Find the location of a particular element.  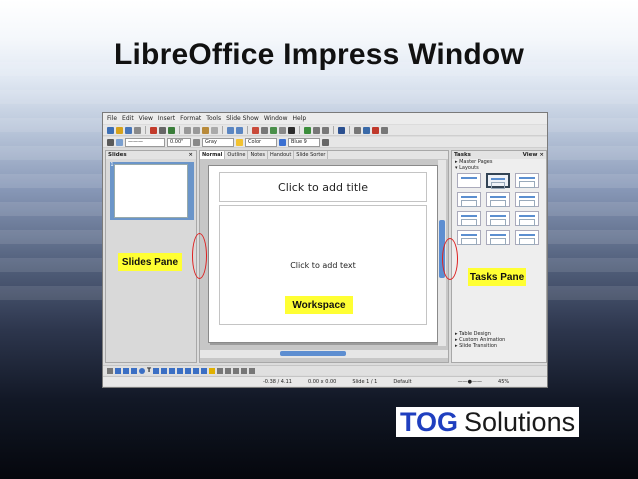

help-icon is located at coordinates (341, 130).